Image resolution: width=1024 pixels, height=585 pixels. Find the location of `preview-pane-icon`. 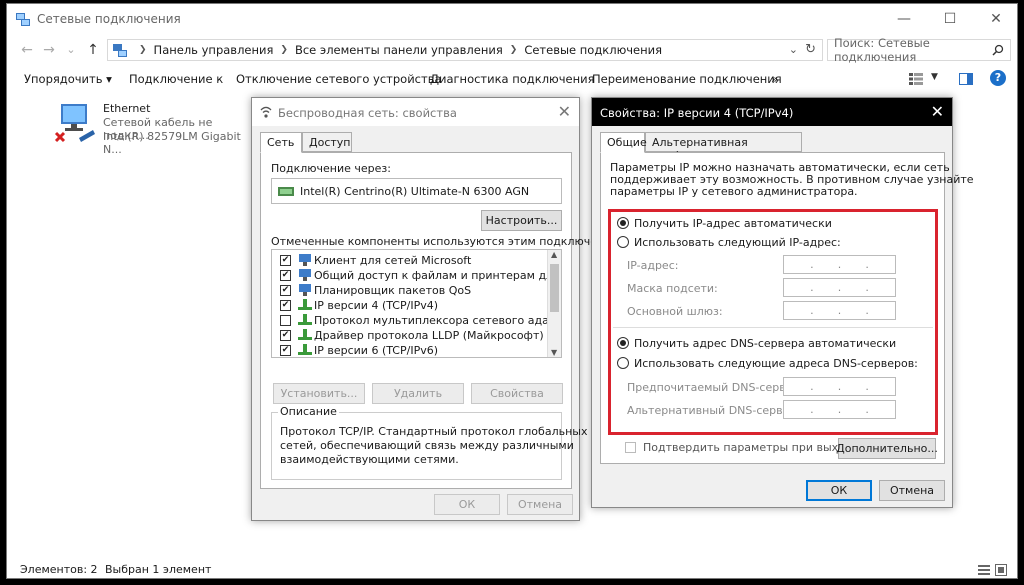

preview-pane-icon is located at coordinates (966, 79).